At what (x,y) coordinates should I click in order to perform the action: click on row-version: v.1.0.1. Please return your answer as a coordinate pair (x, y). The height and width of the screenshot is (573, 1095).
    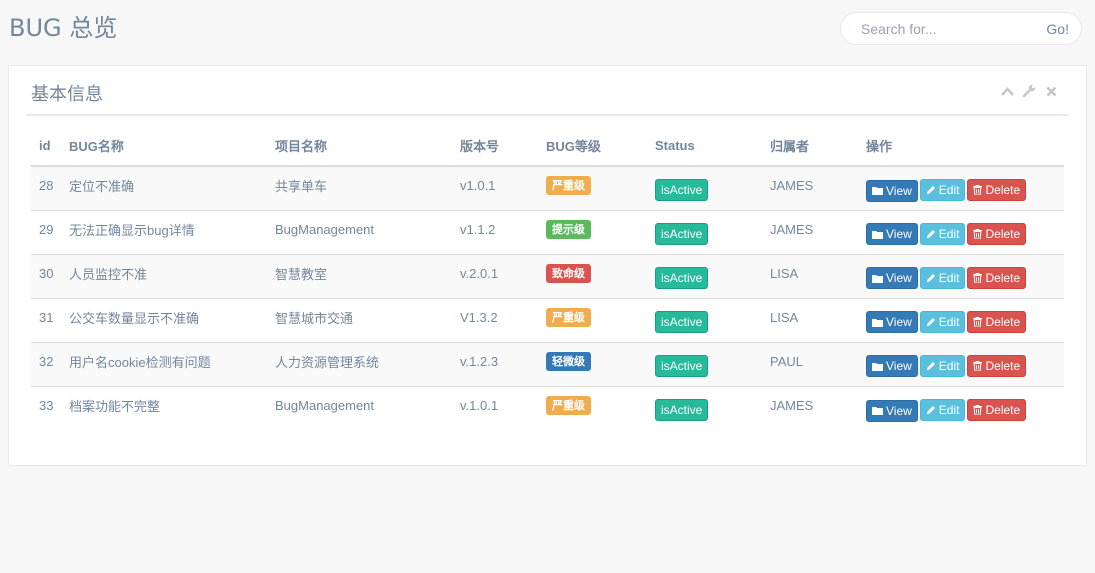
    Looking at the image, I should click on (479, 405).